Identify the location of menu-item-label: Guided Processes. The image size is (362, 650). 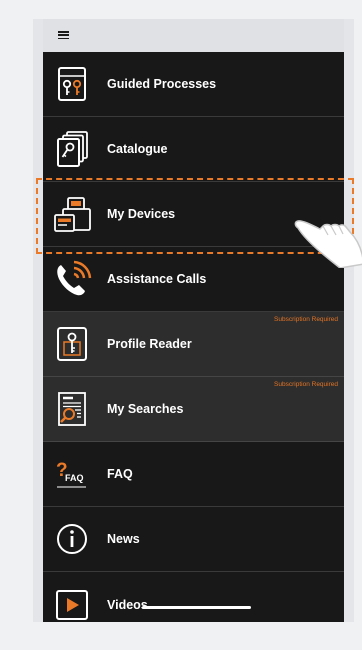
(162, 84).